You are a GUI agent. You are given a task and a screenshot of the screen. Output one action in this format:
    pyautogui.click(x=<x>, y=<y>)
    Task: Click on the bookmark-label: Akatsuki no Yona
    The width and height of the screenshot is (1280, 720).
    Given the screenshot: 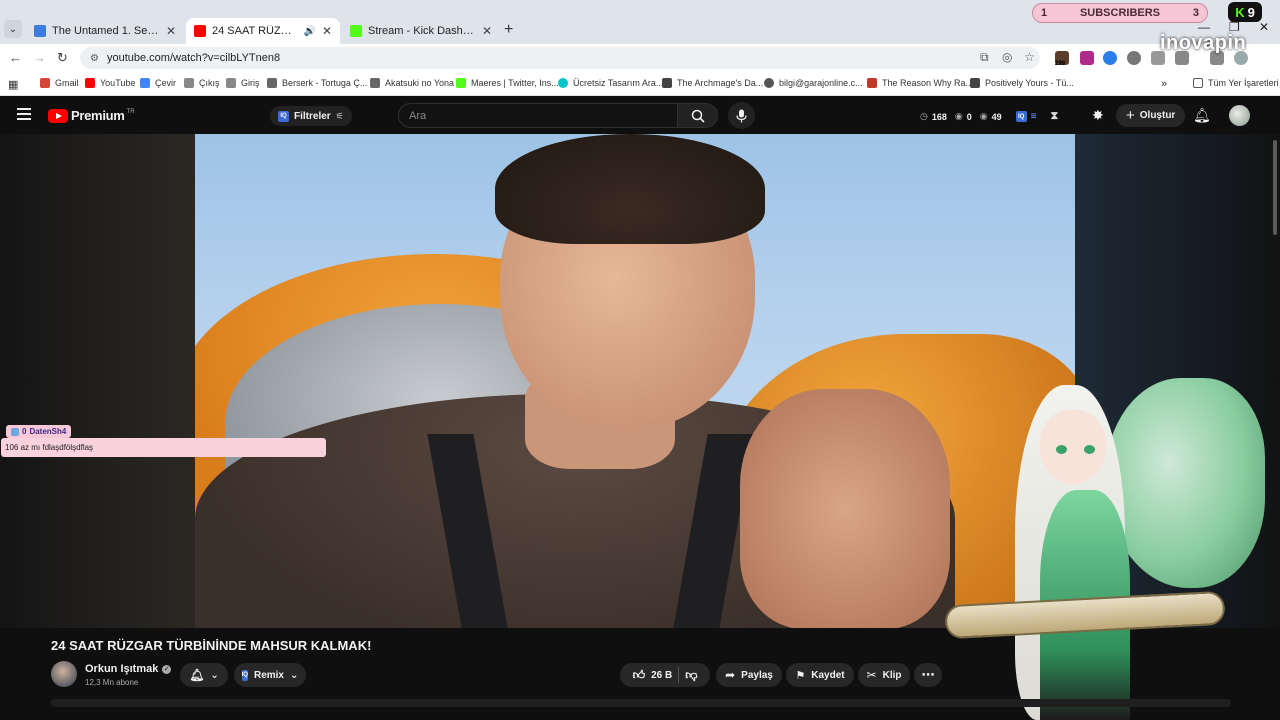 What is the action you would take?
    pyautogui.click(x=420, y=83)
    